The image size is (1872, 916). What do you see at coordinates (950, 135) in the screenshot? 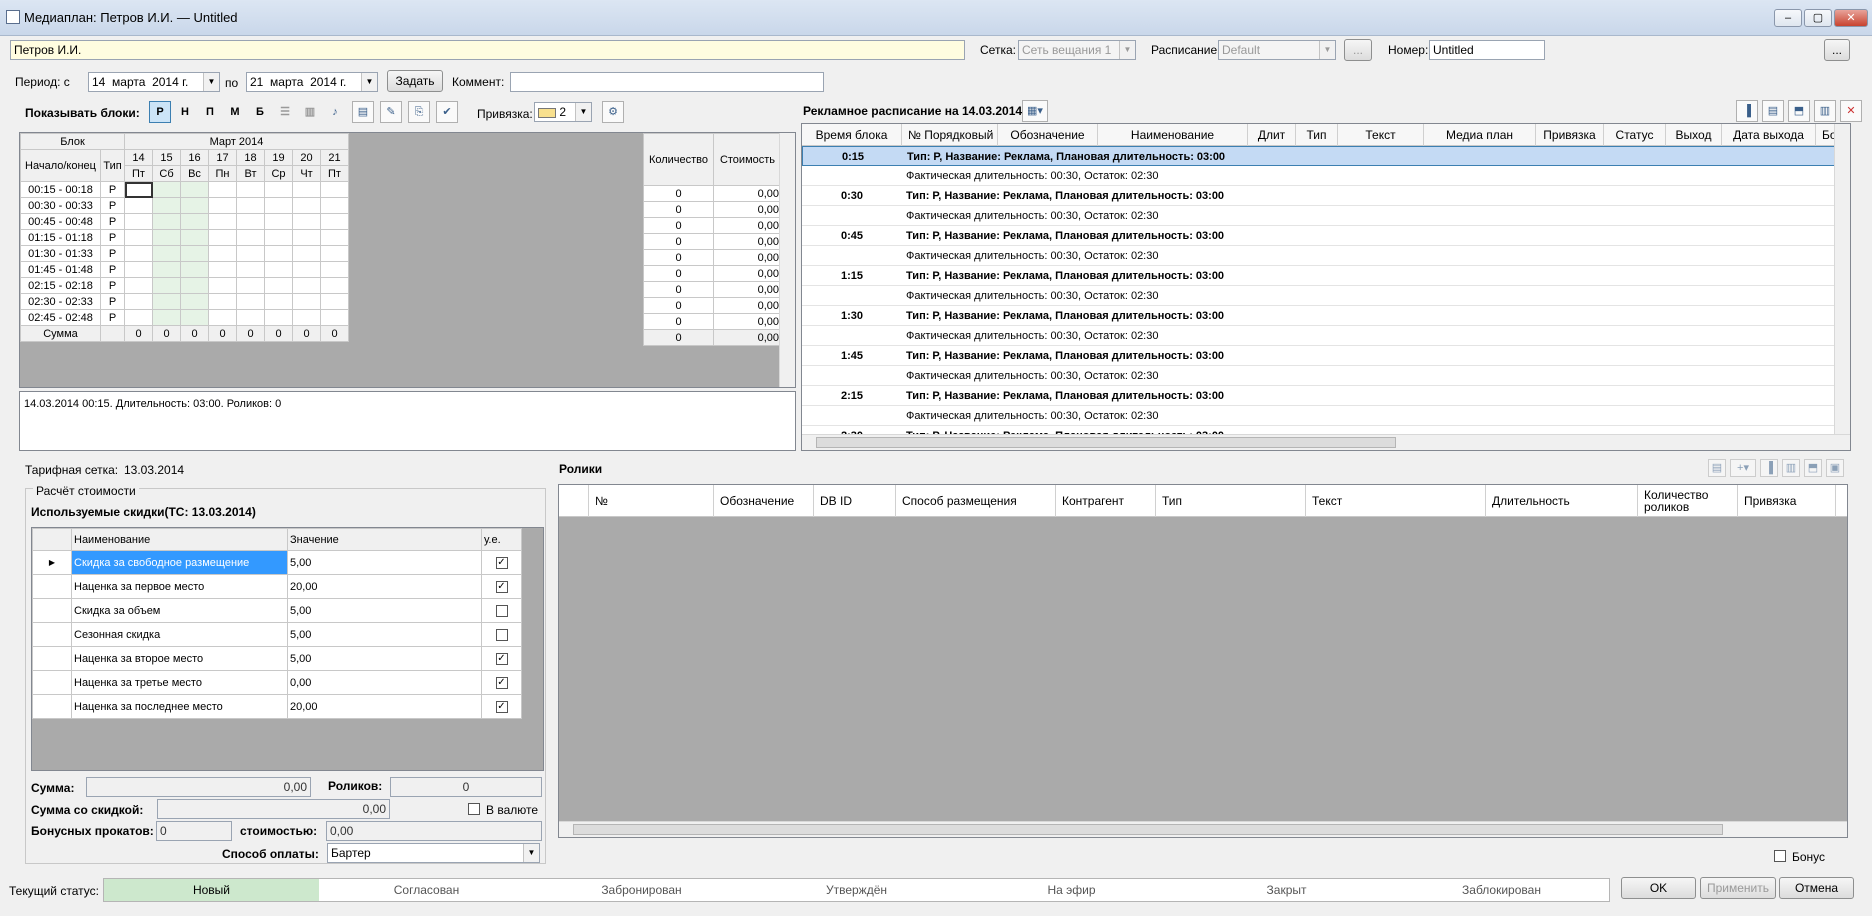
I see `schedule-col-header: № Порядковый` at bounding box center [950, 135].